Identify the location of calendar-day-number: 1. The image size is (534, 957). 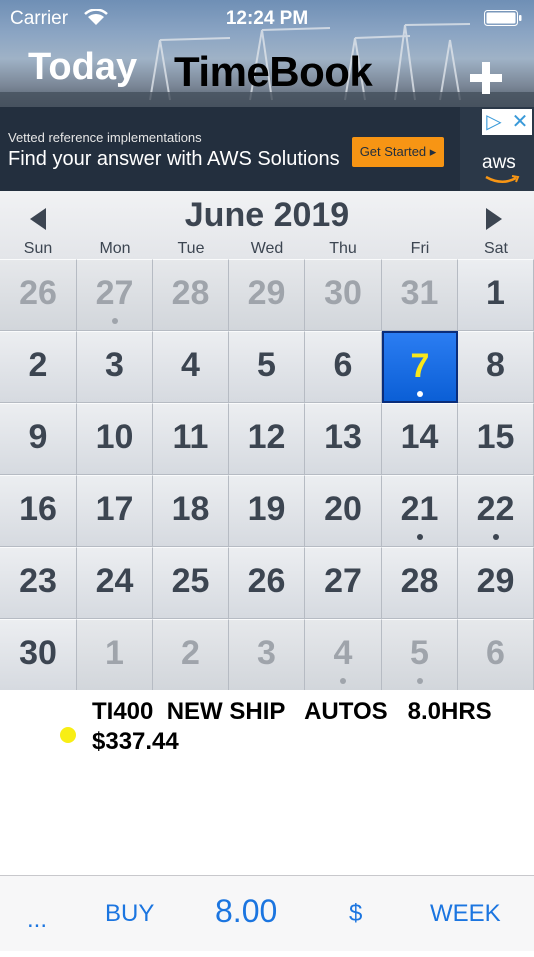
(495, 293).